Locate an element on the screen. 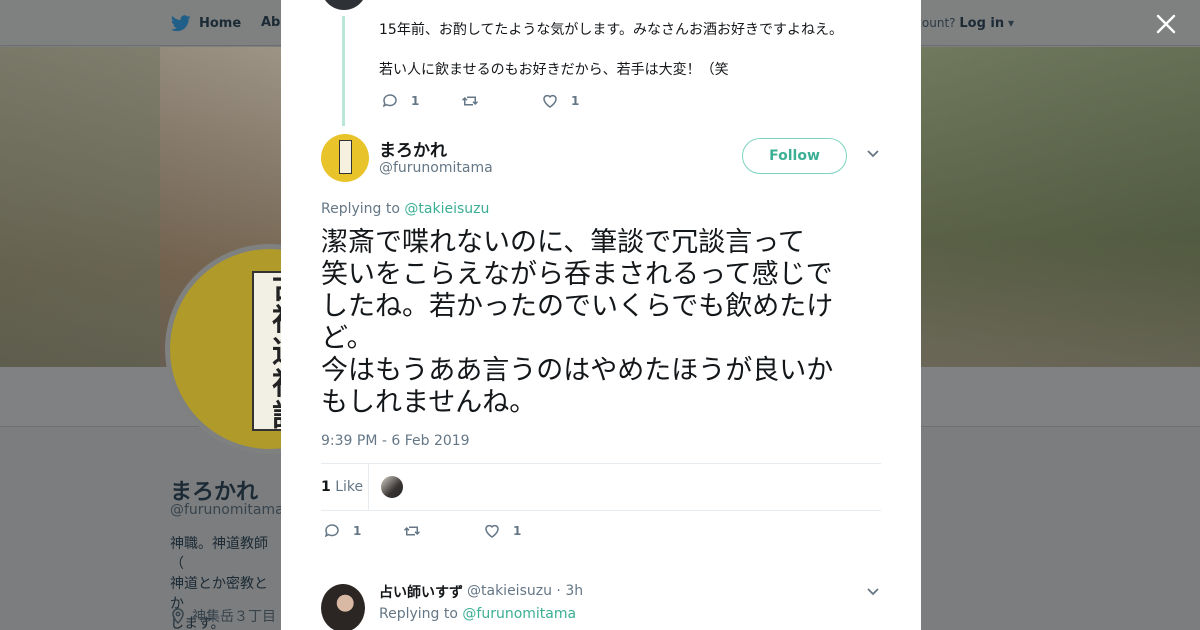 The width and height of the screenshot is (1200, 630). follow-button: Follow is located at coordinates (794, 156).